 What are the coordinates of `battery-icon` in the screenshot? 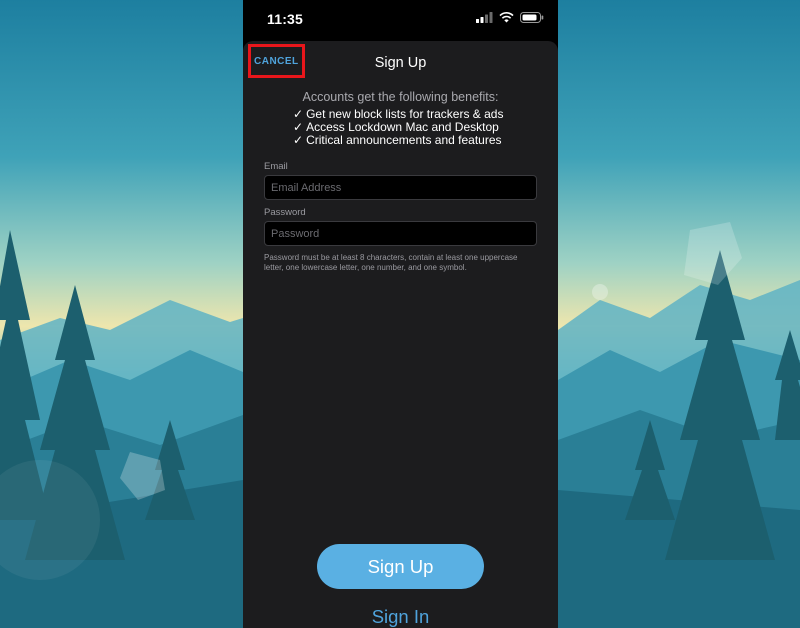 It's located at (532, 17).